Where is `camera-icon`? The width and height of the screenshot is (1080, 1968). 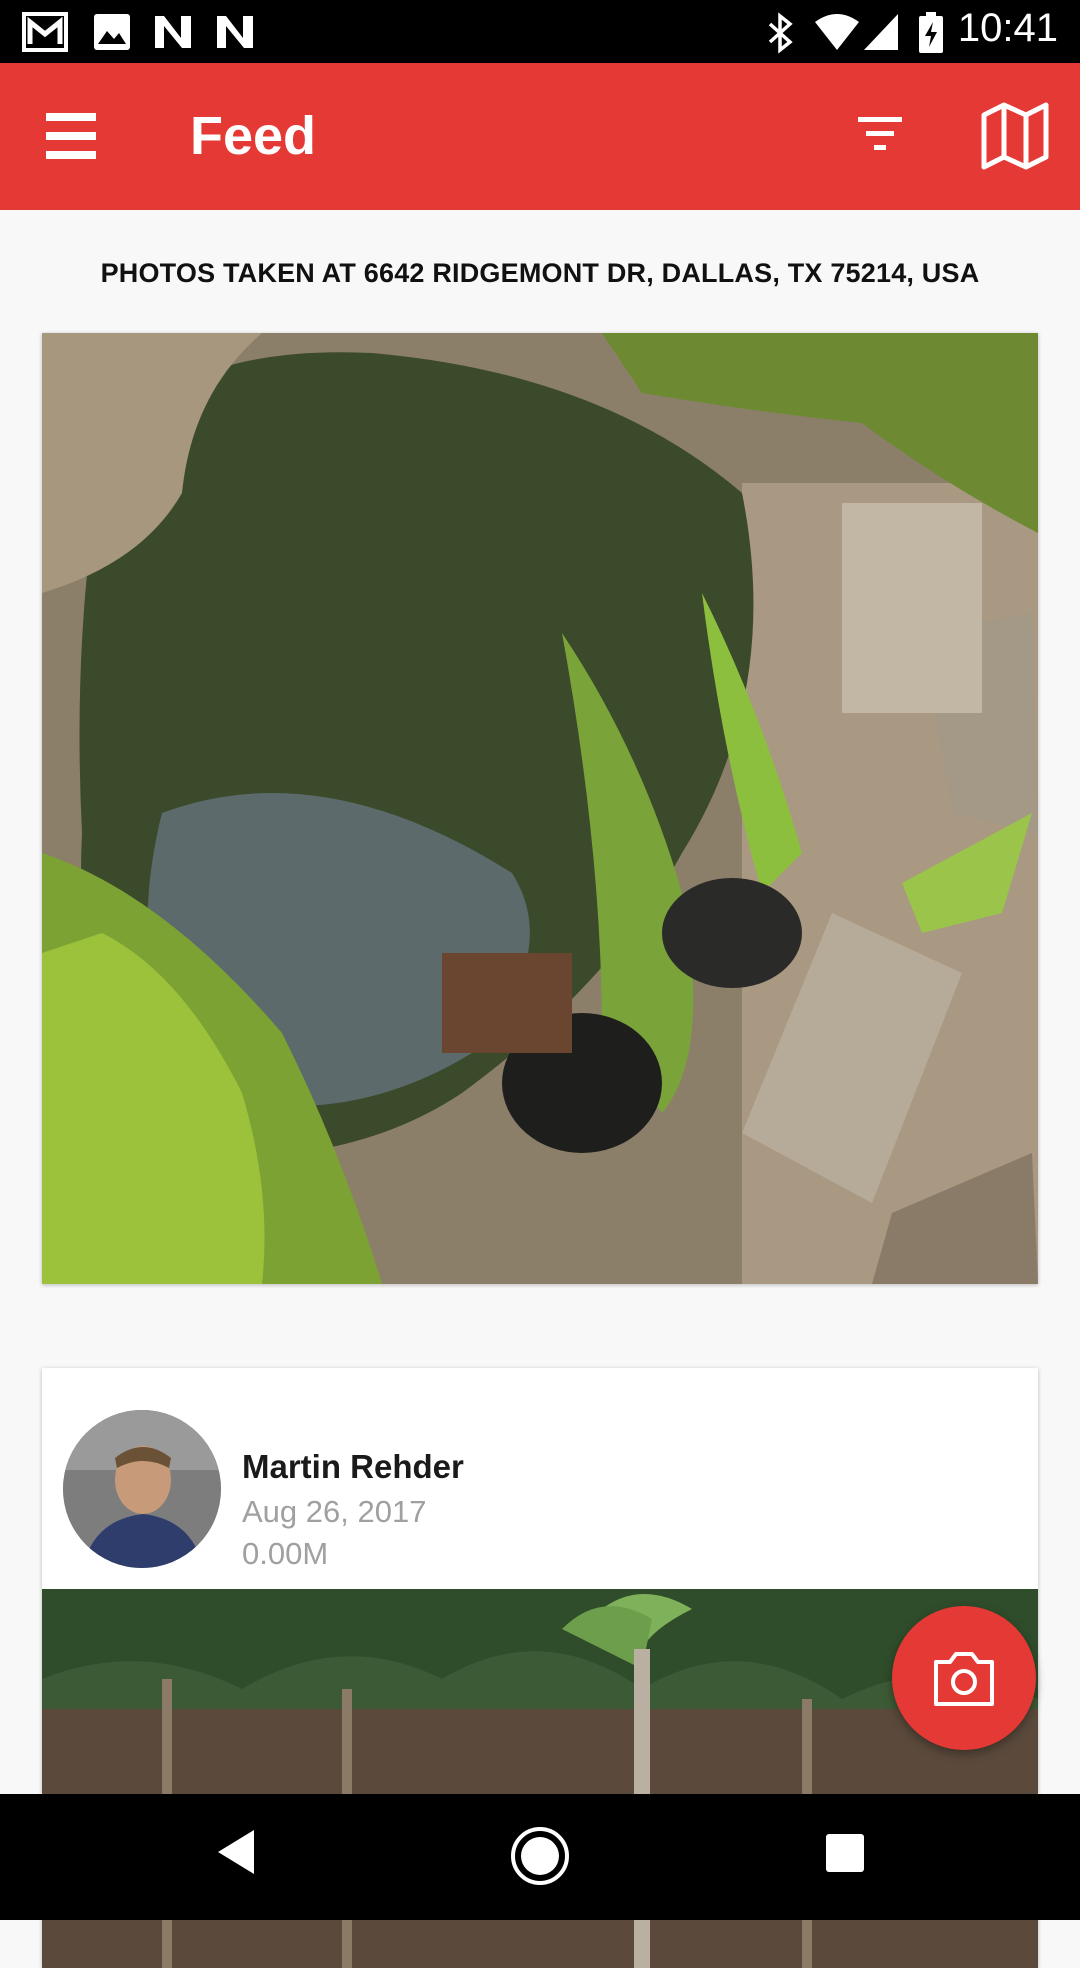 camera-icon is located at coordinates (964, 1679).